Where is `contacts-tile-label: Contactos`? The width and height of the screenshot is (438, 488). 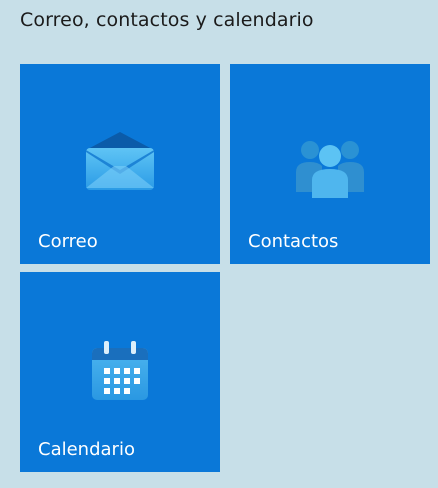 contacts-tile-label: Contactos is located at coordinates (293, 241).